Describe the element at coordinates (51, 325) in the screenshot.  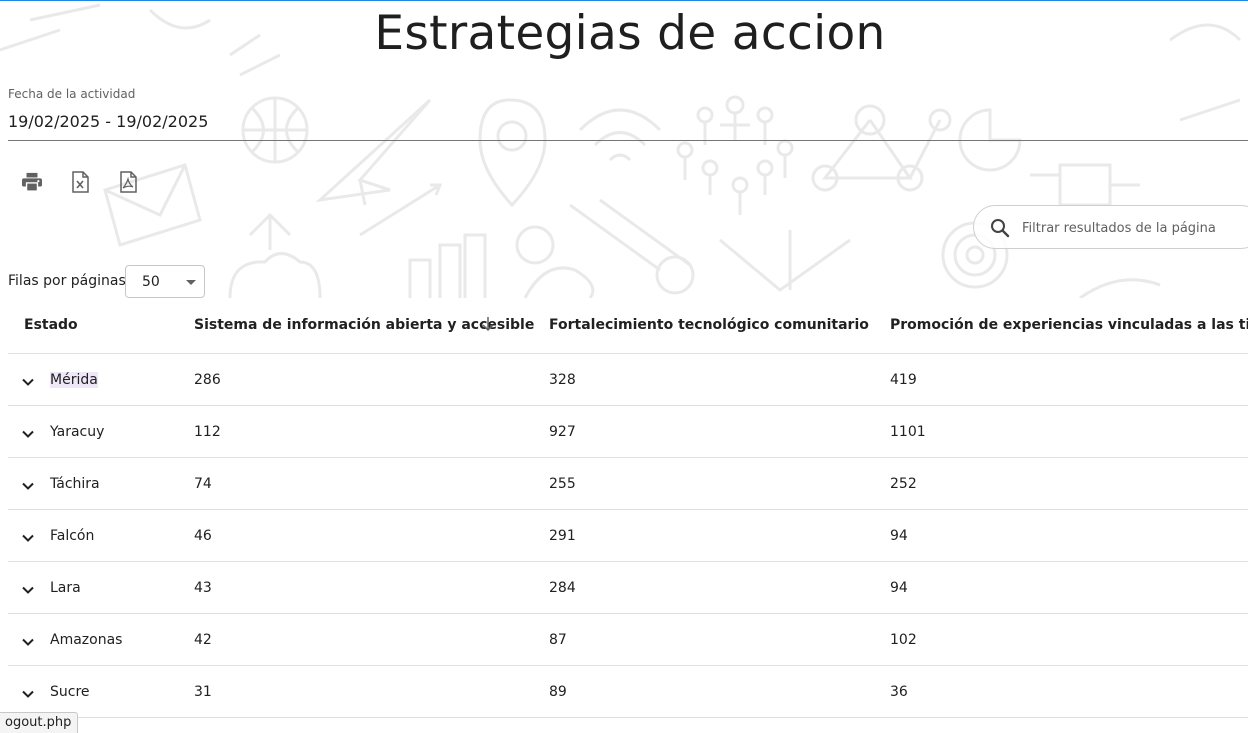
I see `header-estado: Estado` at that location.